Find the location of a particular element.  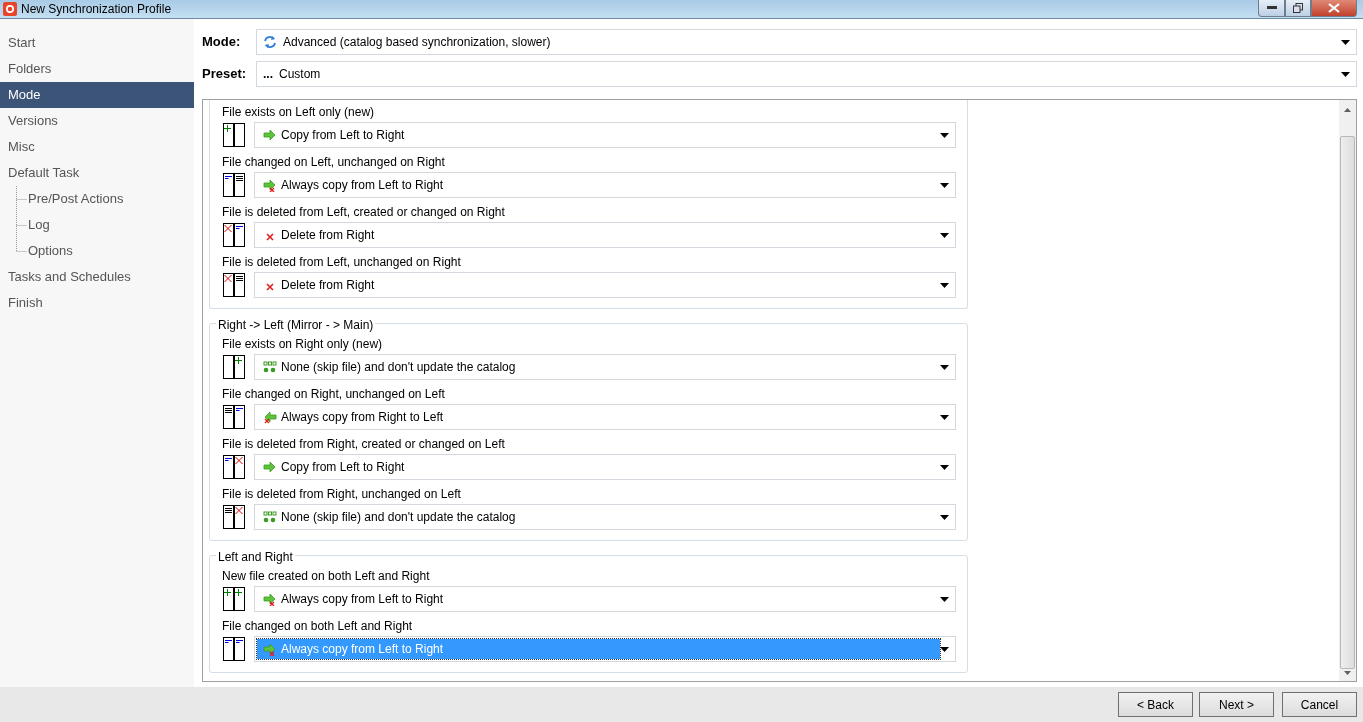

scrollbar-thumb is located at coordinates (1347, 402).